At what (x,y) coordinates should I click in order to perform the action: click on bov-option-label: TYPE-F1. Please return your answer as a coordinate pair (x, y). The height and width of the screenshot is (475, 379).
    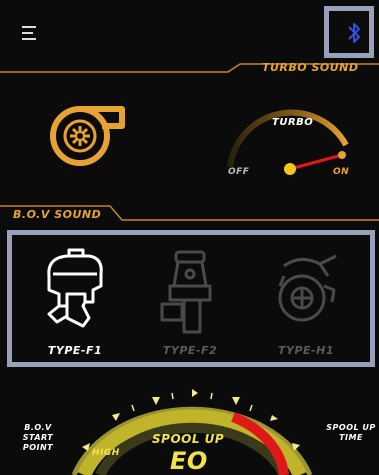
    Looking at the image, I should click on (75, 350).